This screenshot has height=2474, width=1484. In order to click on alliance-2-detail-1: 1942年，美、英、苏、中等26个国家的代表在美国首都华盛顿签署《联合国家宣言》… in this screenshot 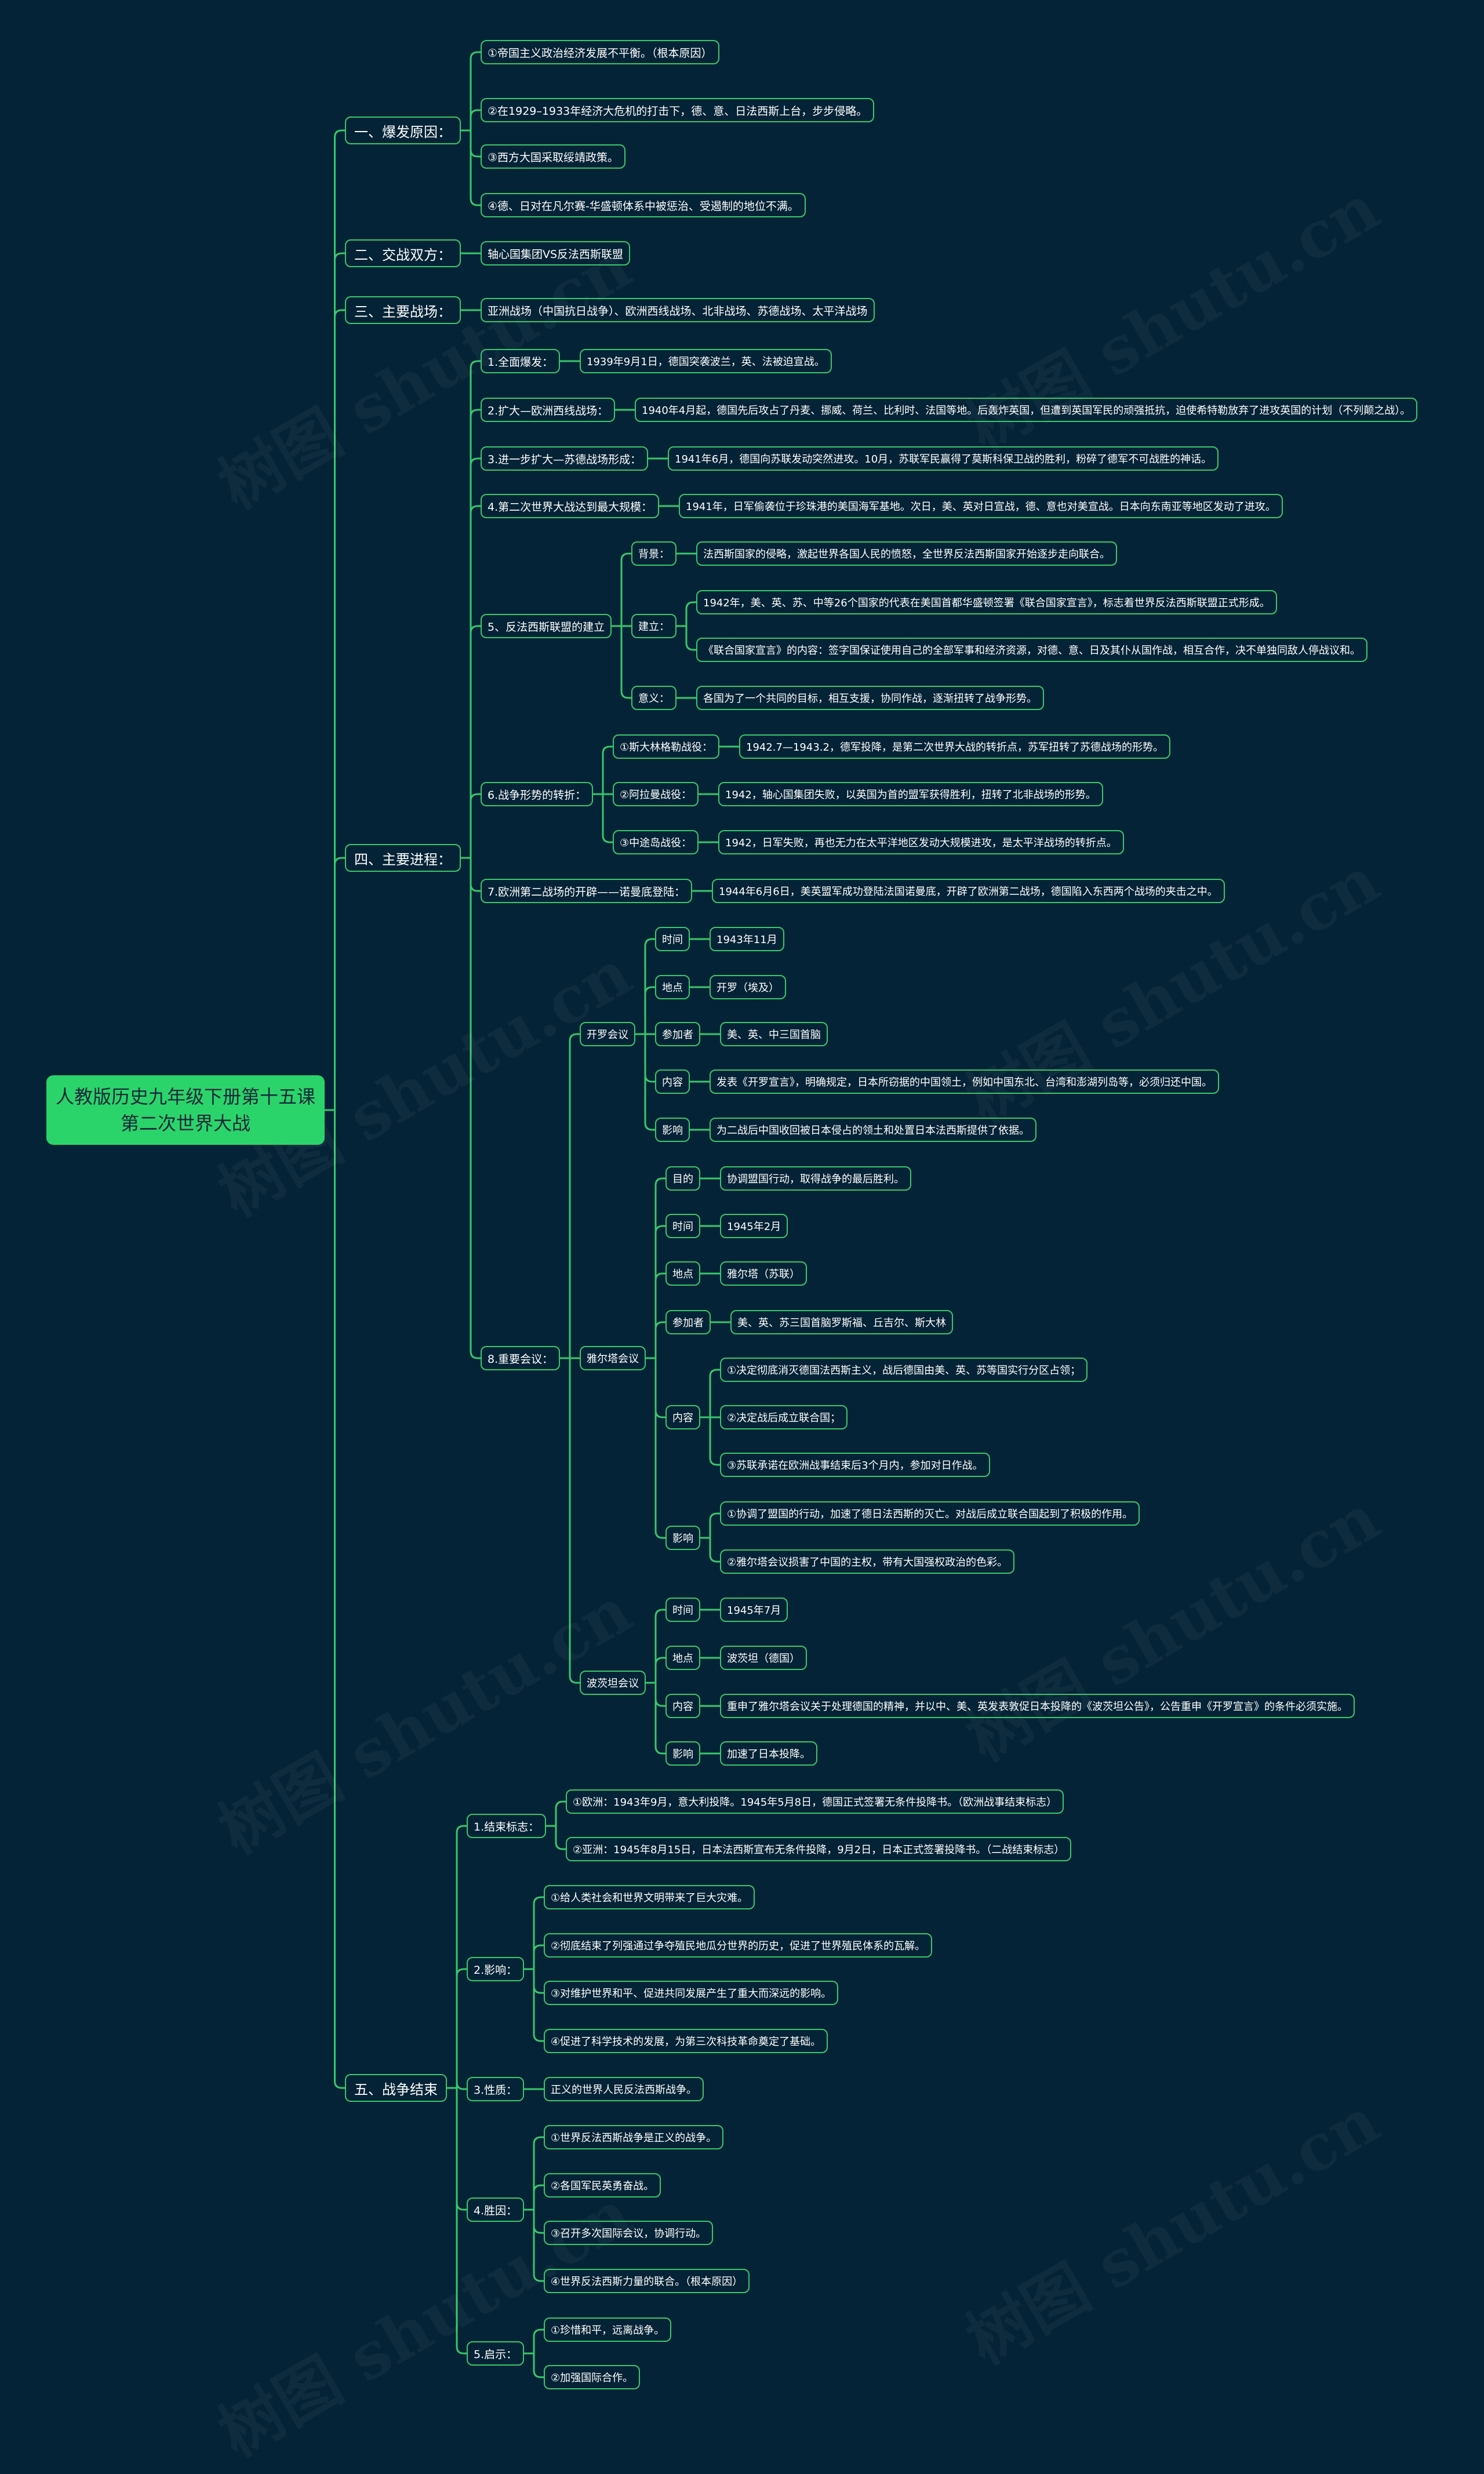, I will do `click(987, 602)`.